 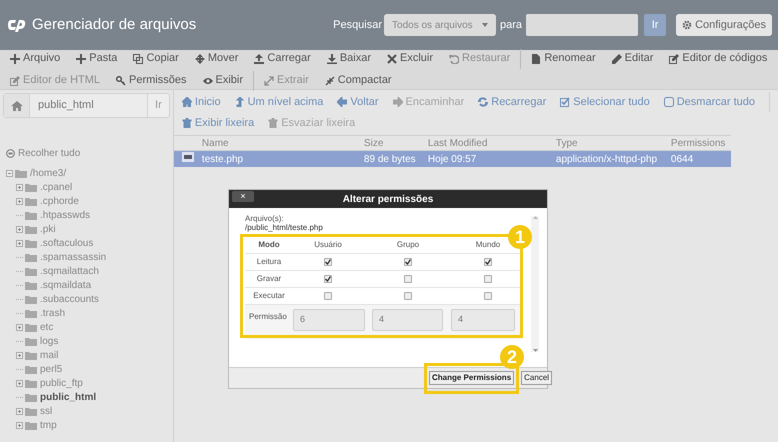 What do you see at coordinates (218, 123) in the screenshot?
I see `nav-link: Exibir lixeira` at bounding box center [218, 123].